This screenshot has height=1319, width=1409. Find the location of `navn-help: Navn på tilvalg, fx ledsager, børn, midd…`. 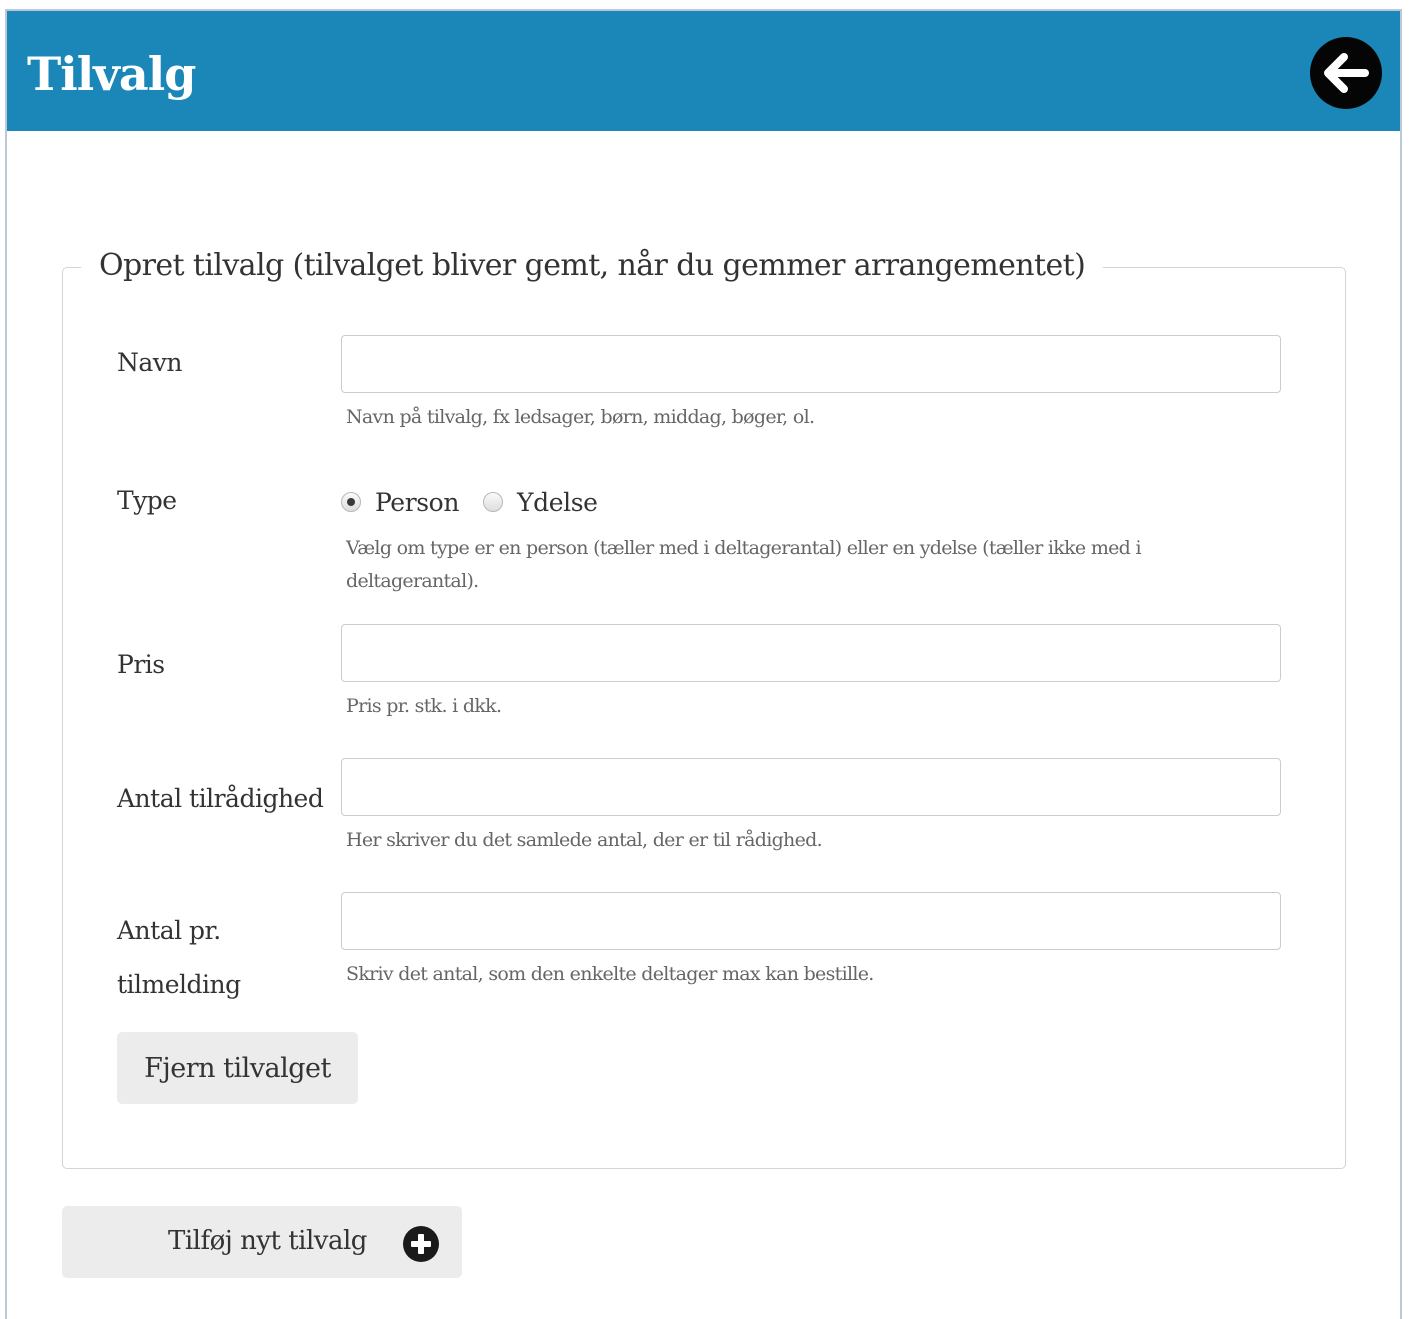

navn-help: Navn på tilvalg, fx ledsager, børn, midd… is located at coordinates (580, 417).